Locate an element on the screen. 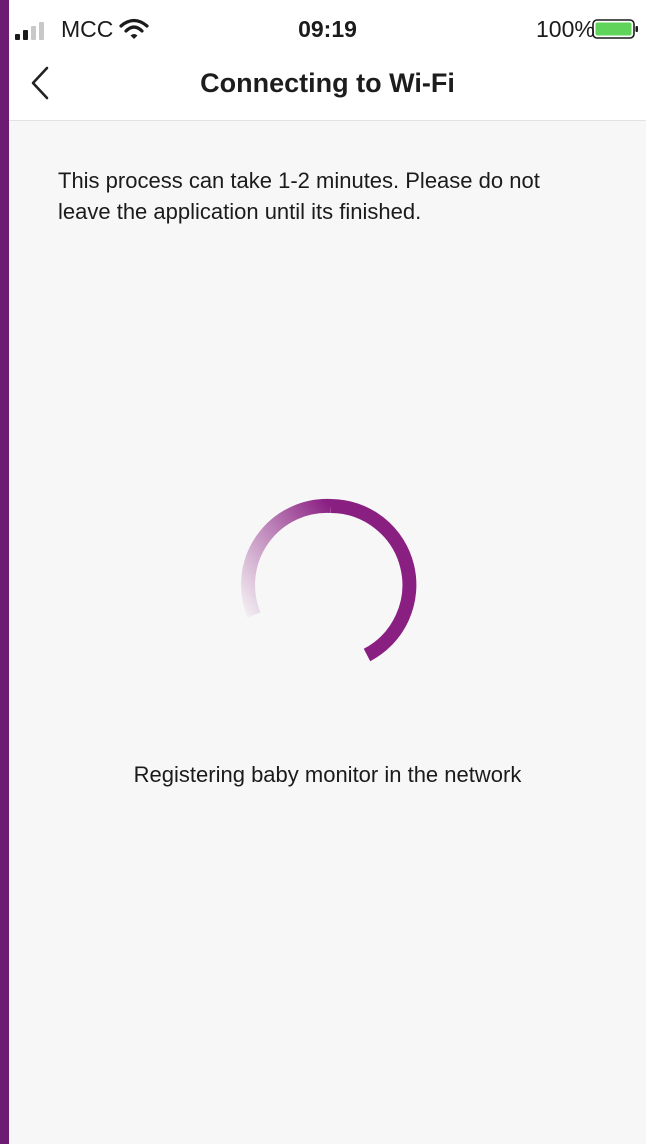 This screenshot has height=1144, width=646. battery-percent: 100% is located at coordinates (565, 29).